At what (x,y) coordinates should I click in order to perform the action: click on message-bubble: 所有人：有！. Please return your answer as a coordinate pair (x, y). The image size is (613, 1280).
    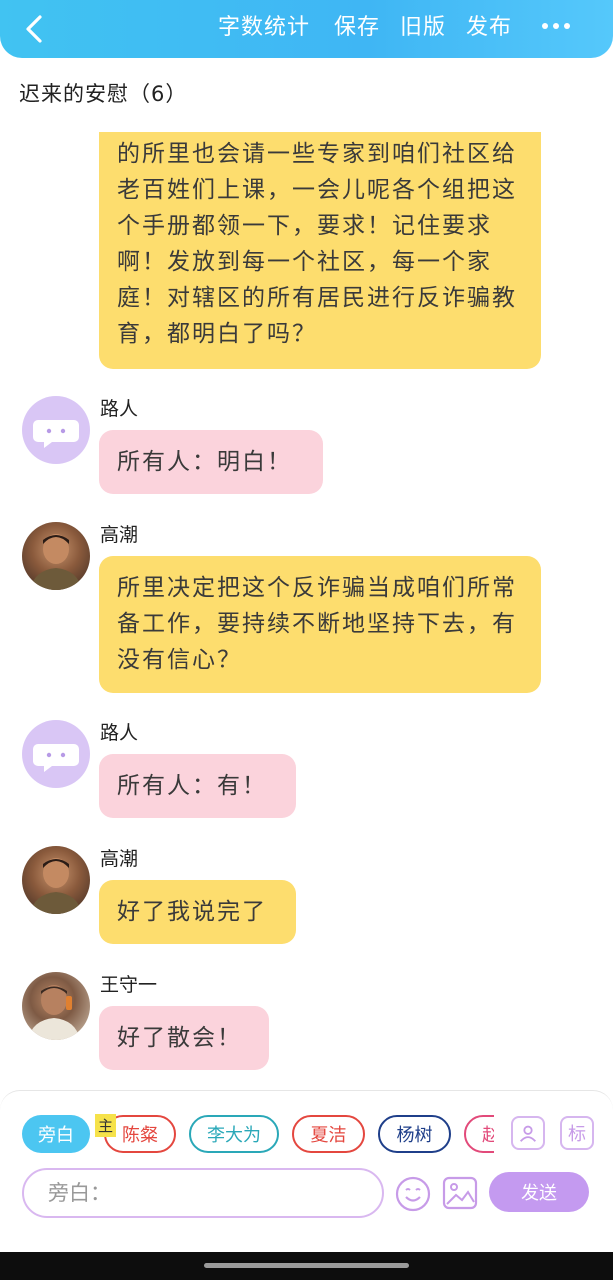
    Looking at the image, I should click on (197, 786).